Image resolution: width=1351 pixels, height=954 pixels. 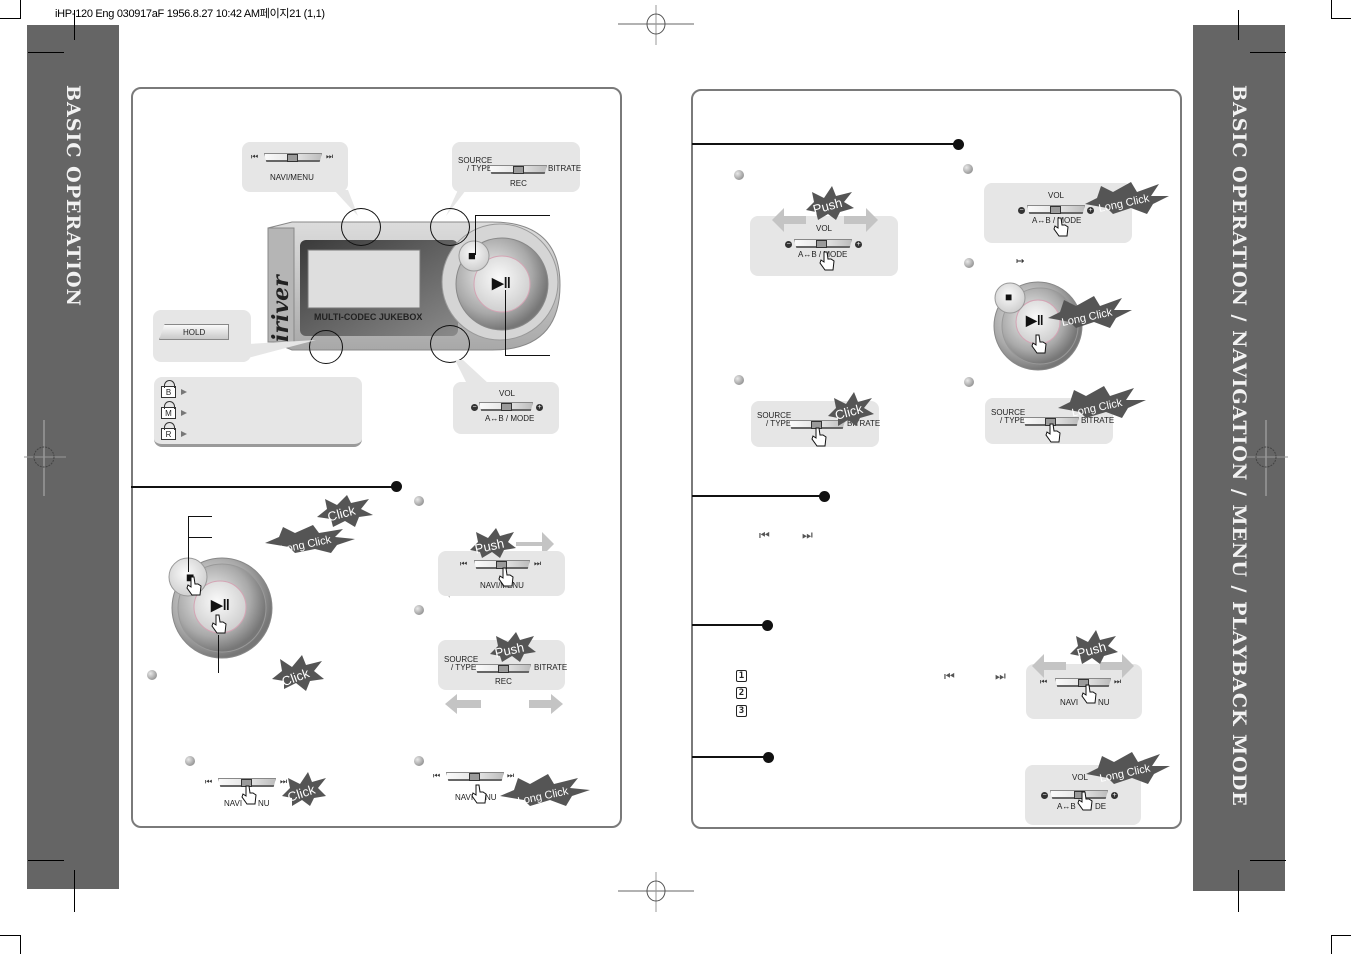 I want to click on navi-menu-callout: ⏮ ⏭ NAVI/MENU, so click(x=295, y=167).